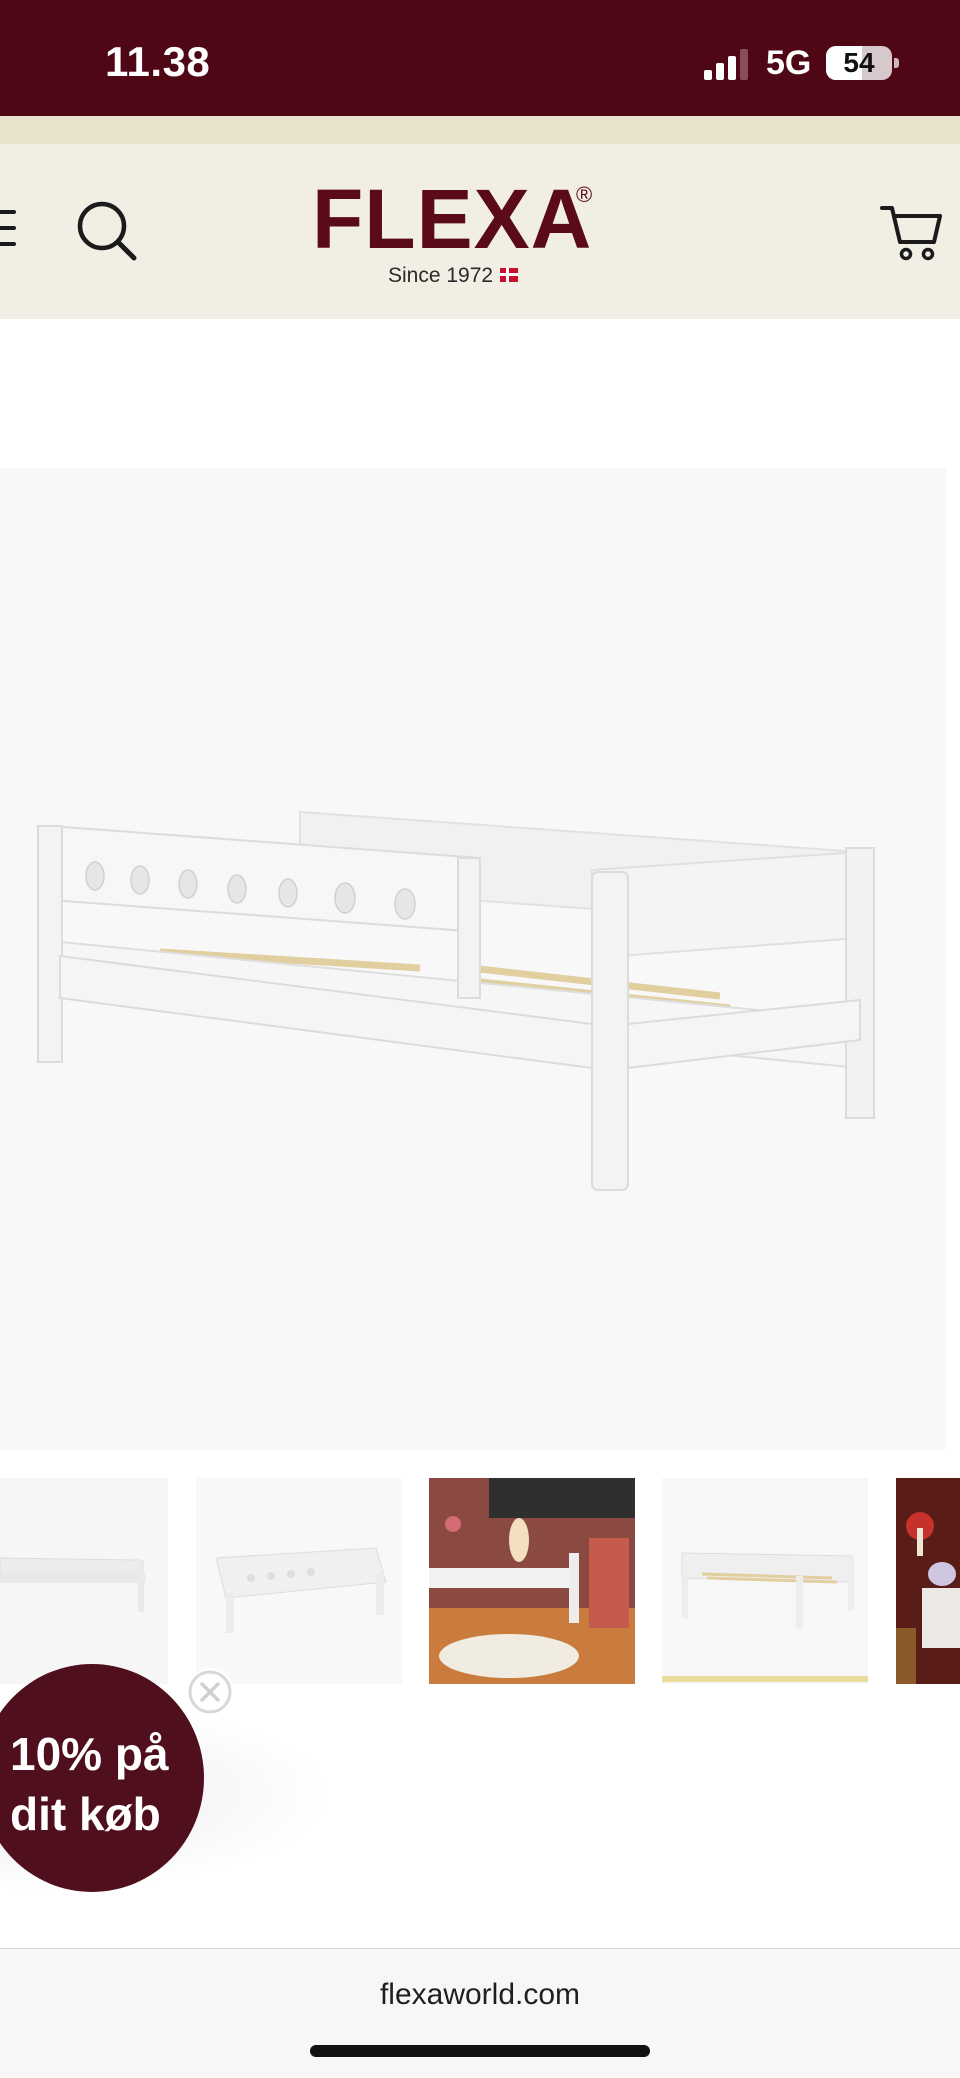 The width and height of the screenshot is (960, 2078). I want to click on signal-strength-icon, so click(726, 64).